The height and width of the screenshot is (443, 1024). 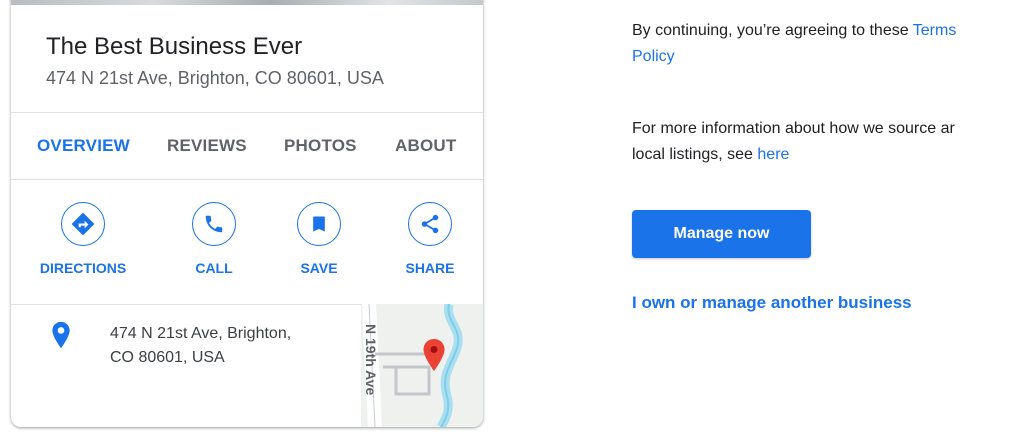 What do you see at coordinates (214, 239) in the screenshot?
I see `call-button: CALL` at bounding box center [214, 239].